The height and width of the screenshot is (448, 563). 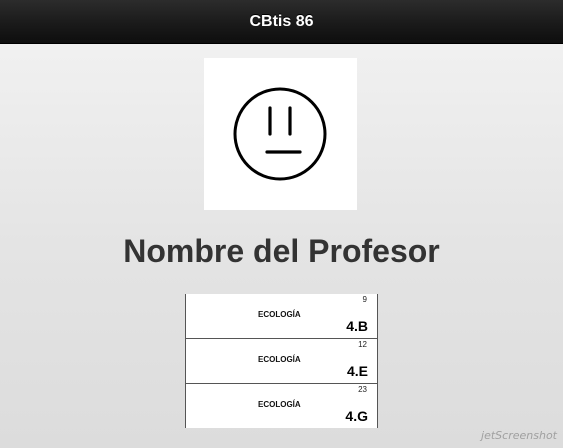 What do you see at coordinates (357, 326) in the screenshot?
I see `class-group: 4.B` at bounding box center [357, 326].